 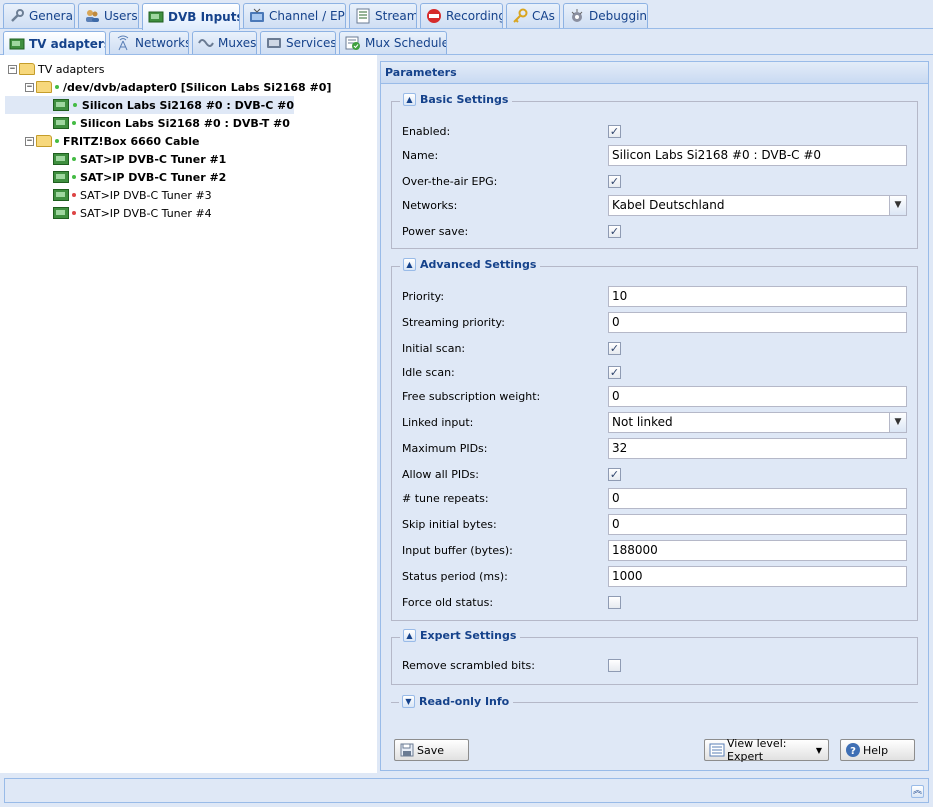 I want to click on enabled-checkbox: ✓, so click(x=614, y=131).